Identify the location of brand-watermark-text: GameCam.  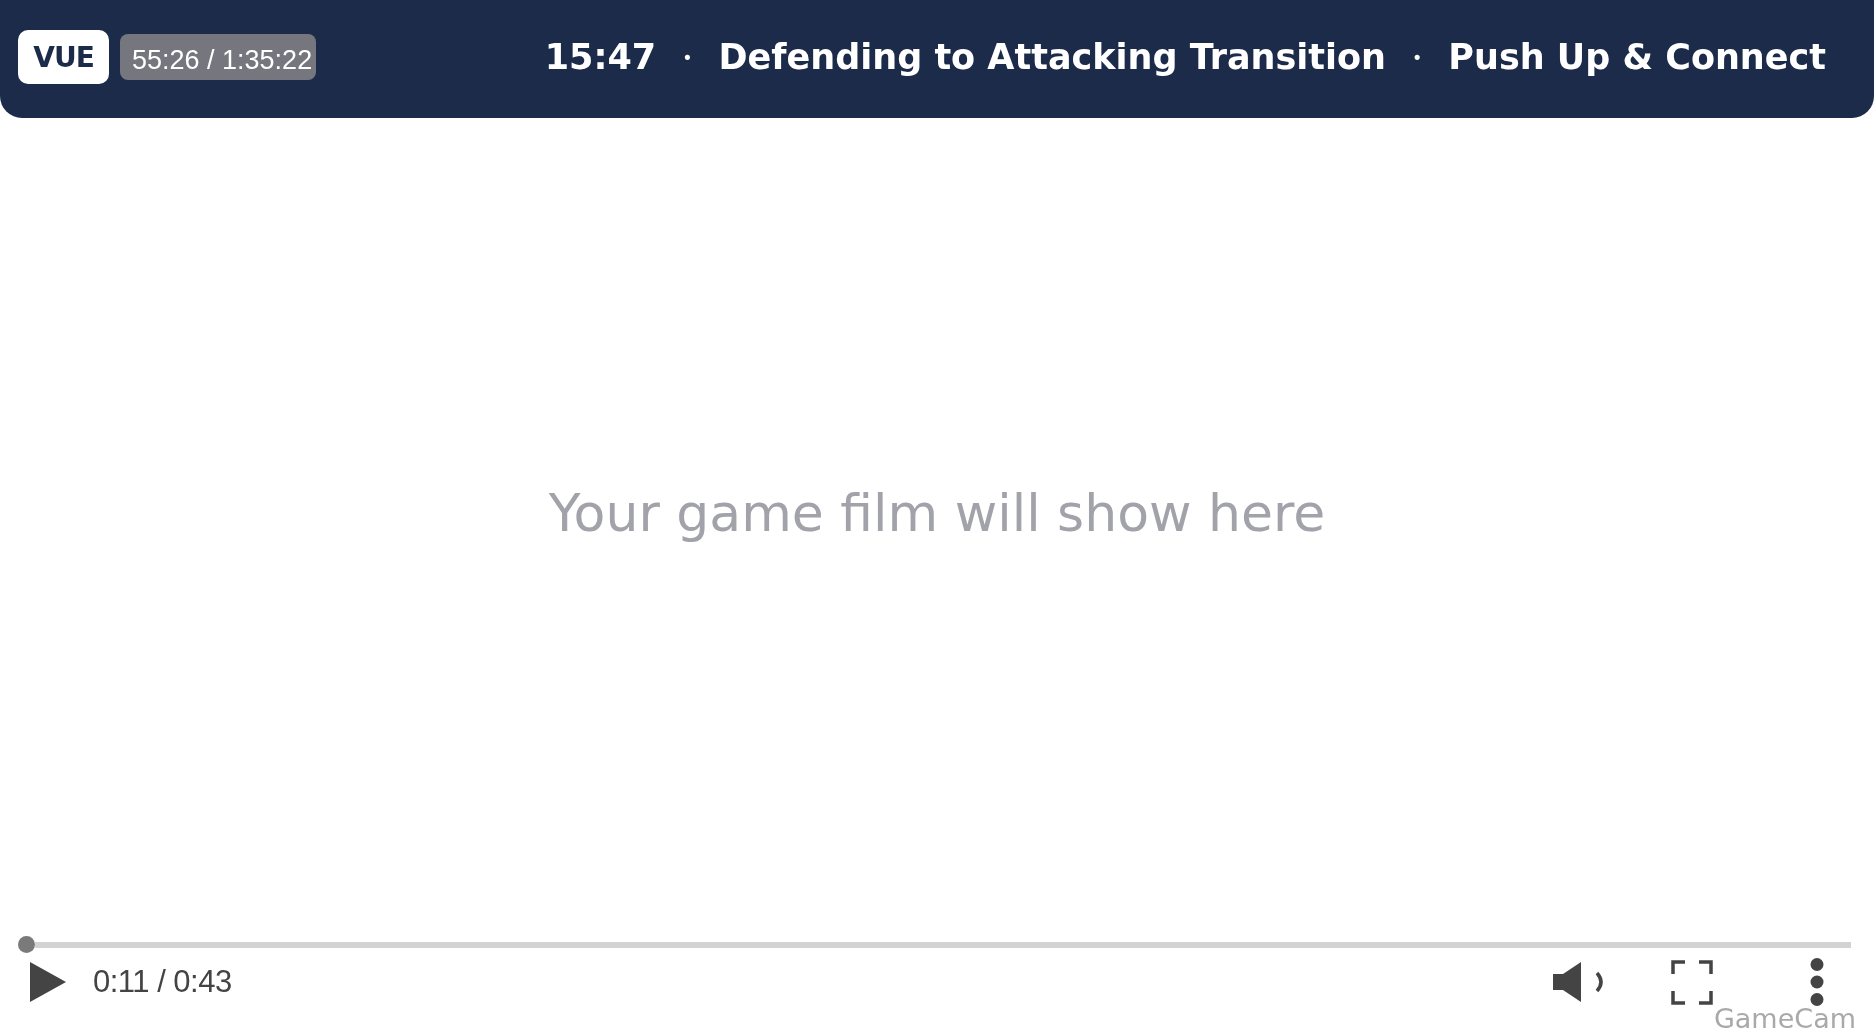
(1784, 1018).